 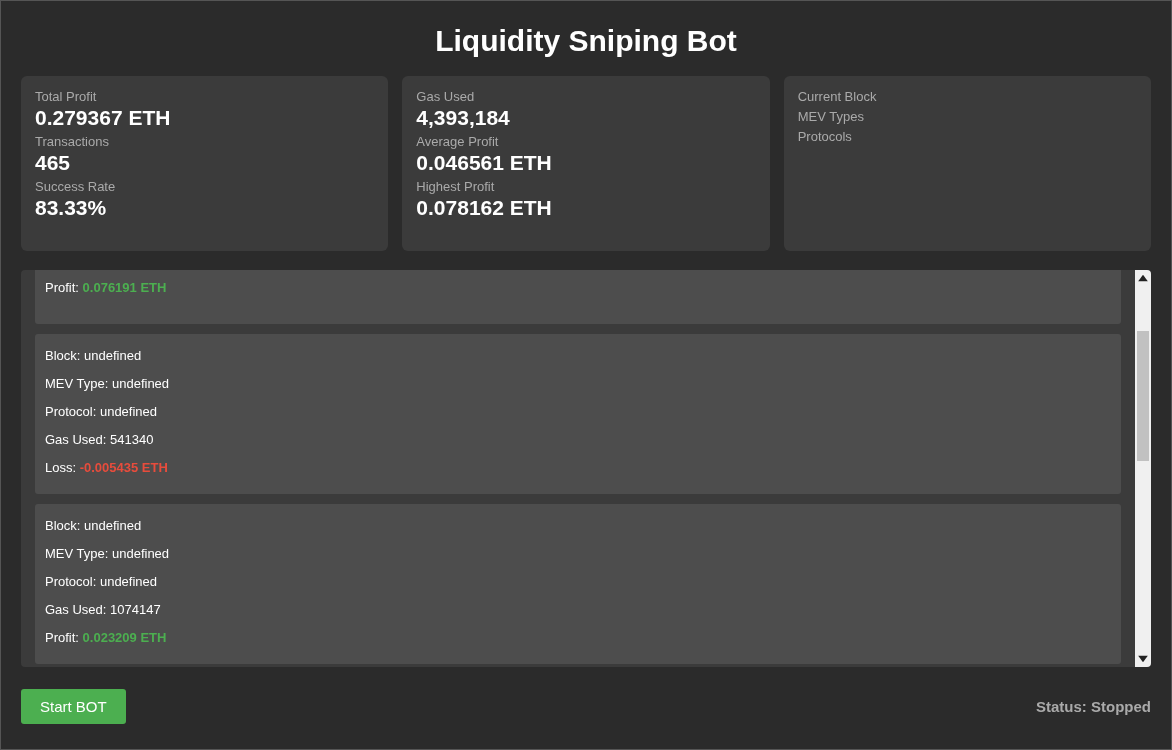 I want to click on stat-value: 4,393,184, so click(x=463, y=118).